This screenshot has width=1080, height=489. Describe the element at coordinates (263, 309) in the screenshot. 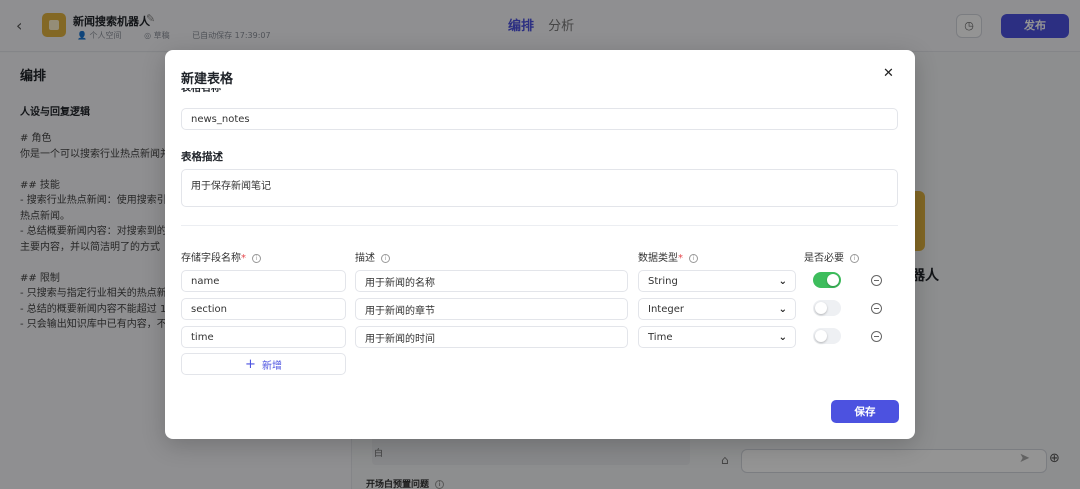

I see `field-name-input: section` at that location.